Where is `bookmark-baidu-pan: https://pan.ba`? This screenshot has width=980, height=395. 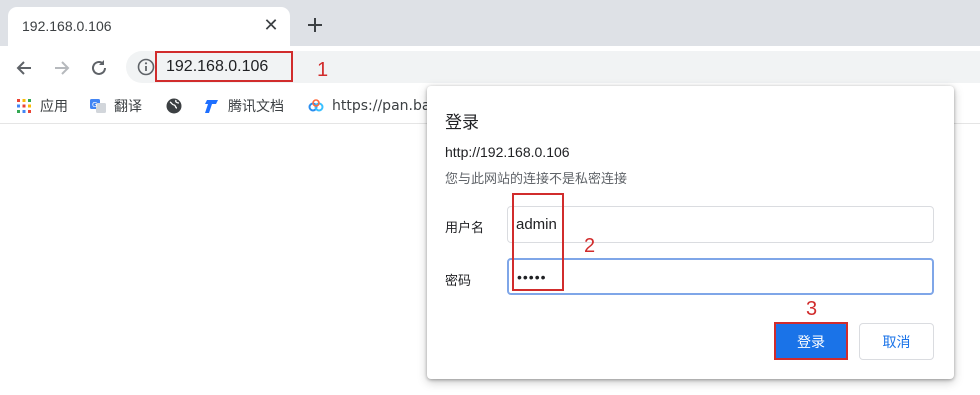 bookmark-baidu-pan: https://pan.ba is located at coordinates (369, 106).